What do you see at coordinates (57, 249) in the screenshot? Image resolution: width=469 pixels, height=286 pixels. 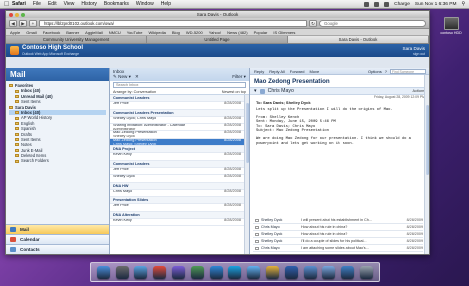 I see `nav-contacts-button: Contacts` at bounding box center [57, 249].